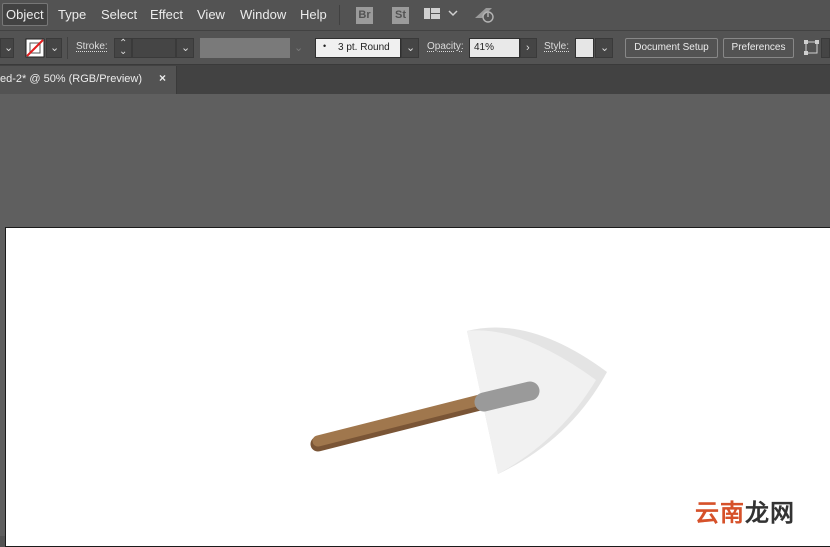  Describe the element at coordinates (401, 420) in the screenshot. I see `shovel-handle` at that location.